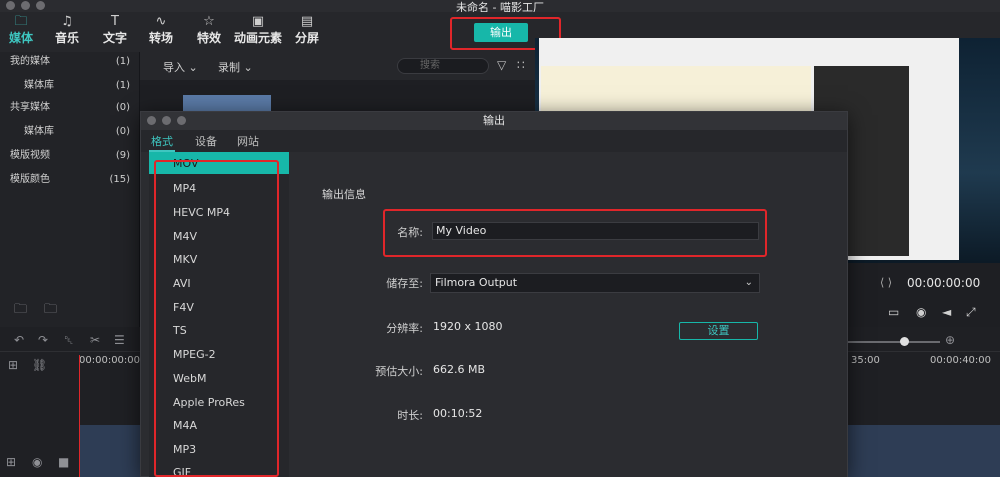 The width and height of the screenshot is (1000, 477). I want to click on dialog-minimize-button, so click(166, 120).